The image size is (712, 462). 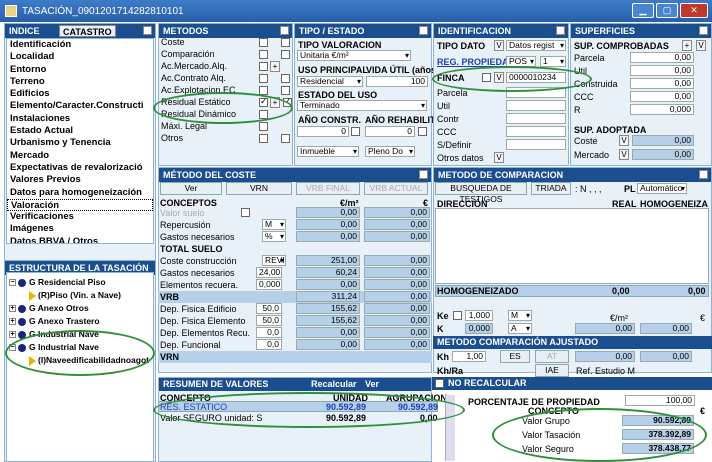 I want to click on indice-item: Terreno, so click(x=80, y=82).